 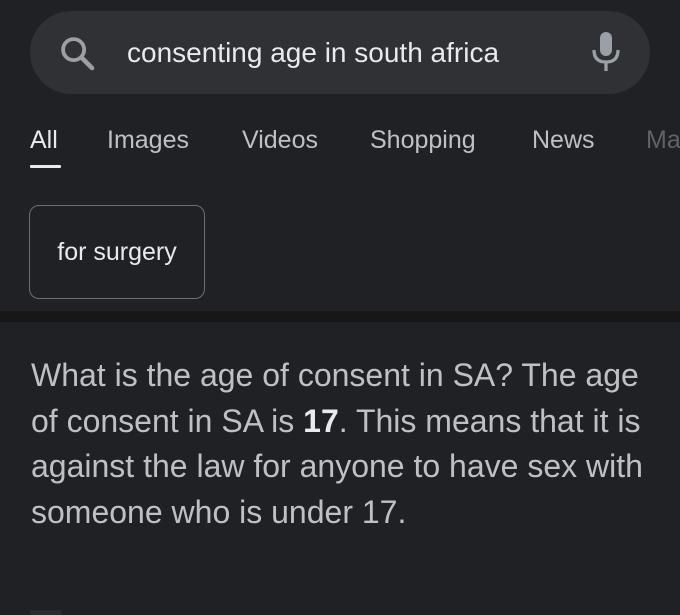 What do you see at coordinates (44, 140) in the screenshot?
I see `tab-all: All` at bounding box center [44, 140].